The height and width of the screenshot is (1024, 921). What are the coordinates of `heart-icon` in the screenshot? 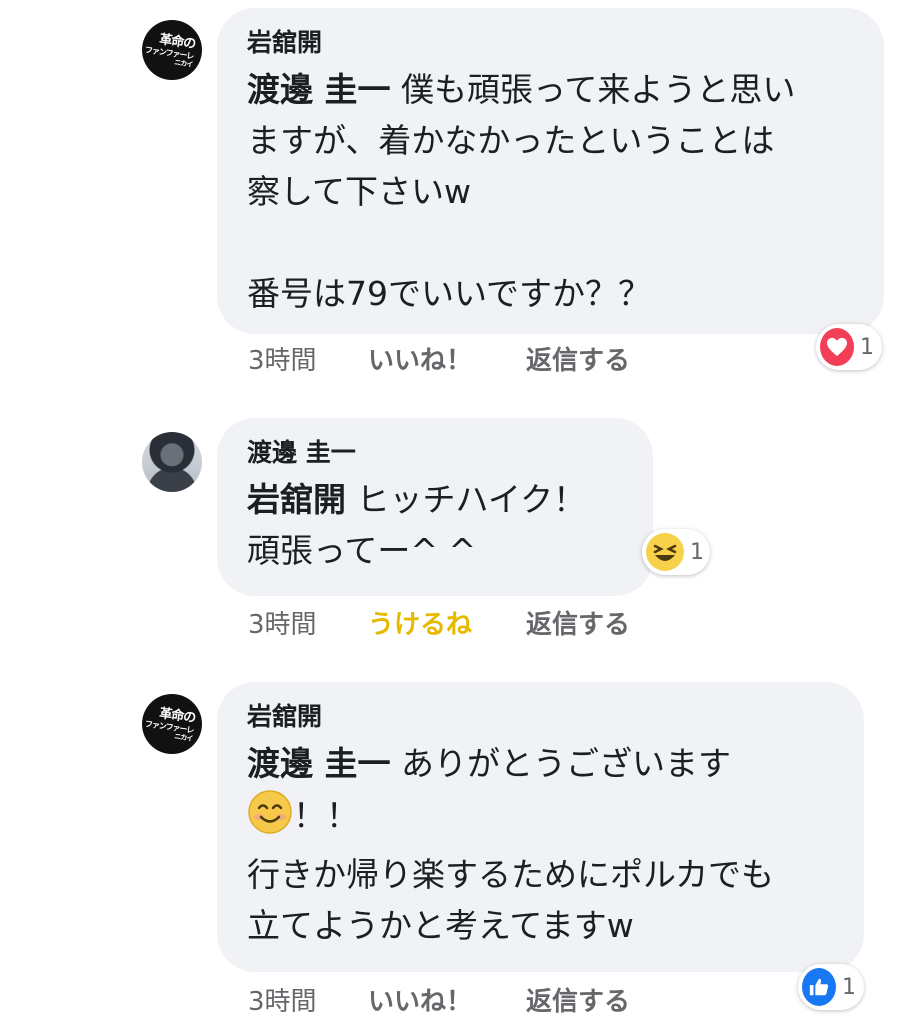 It's located at (837, 347).